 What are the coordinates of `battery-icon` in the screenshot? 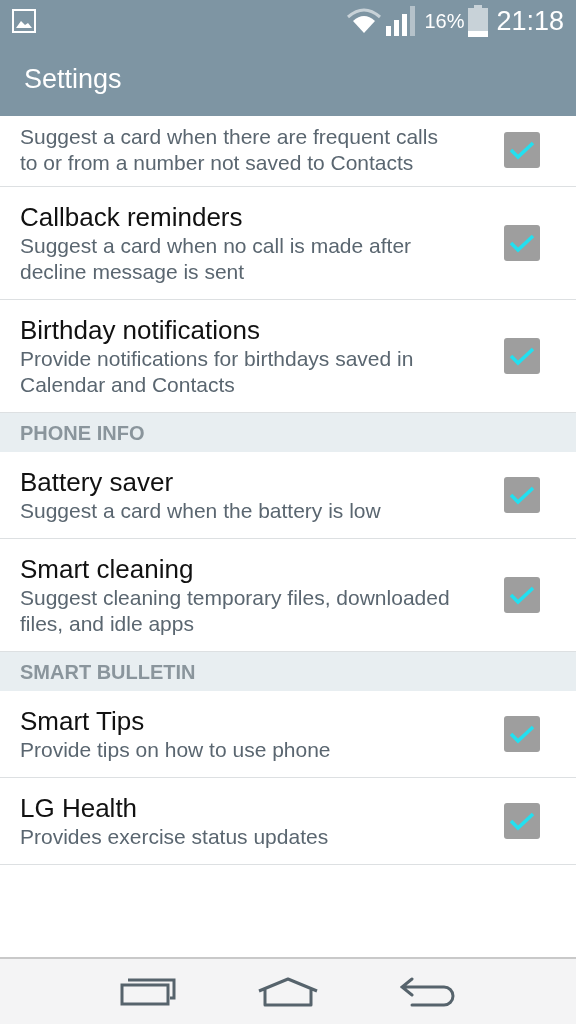 It's located at (478, 21).